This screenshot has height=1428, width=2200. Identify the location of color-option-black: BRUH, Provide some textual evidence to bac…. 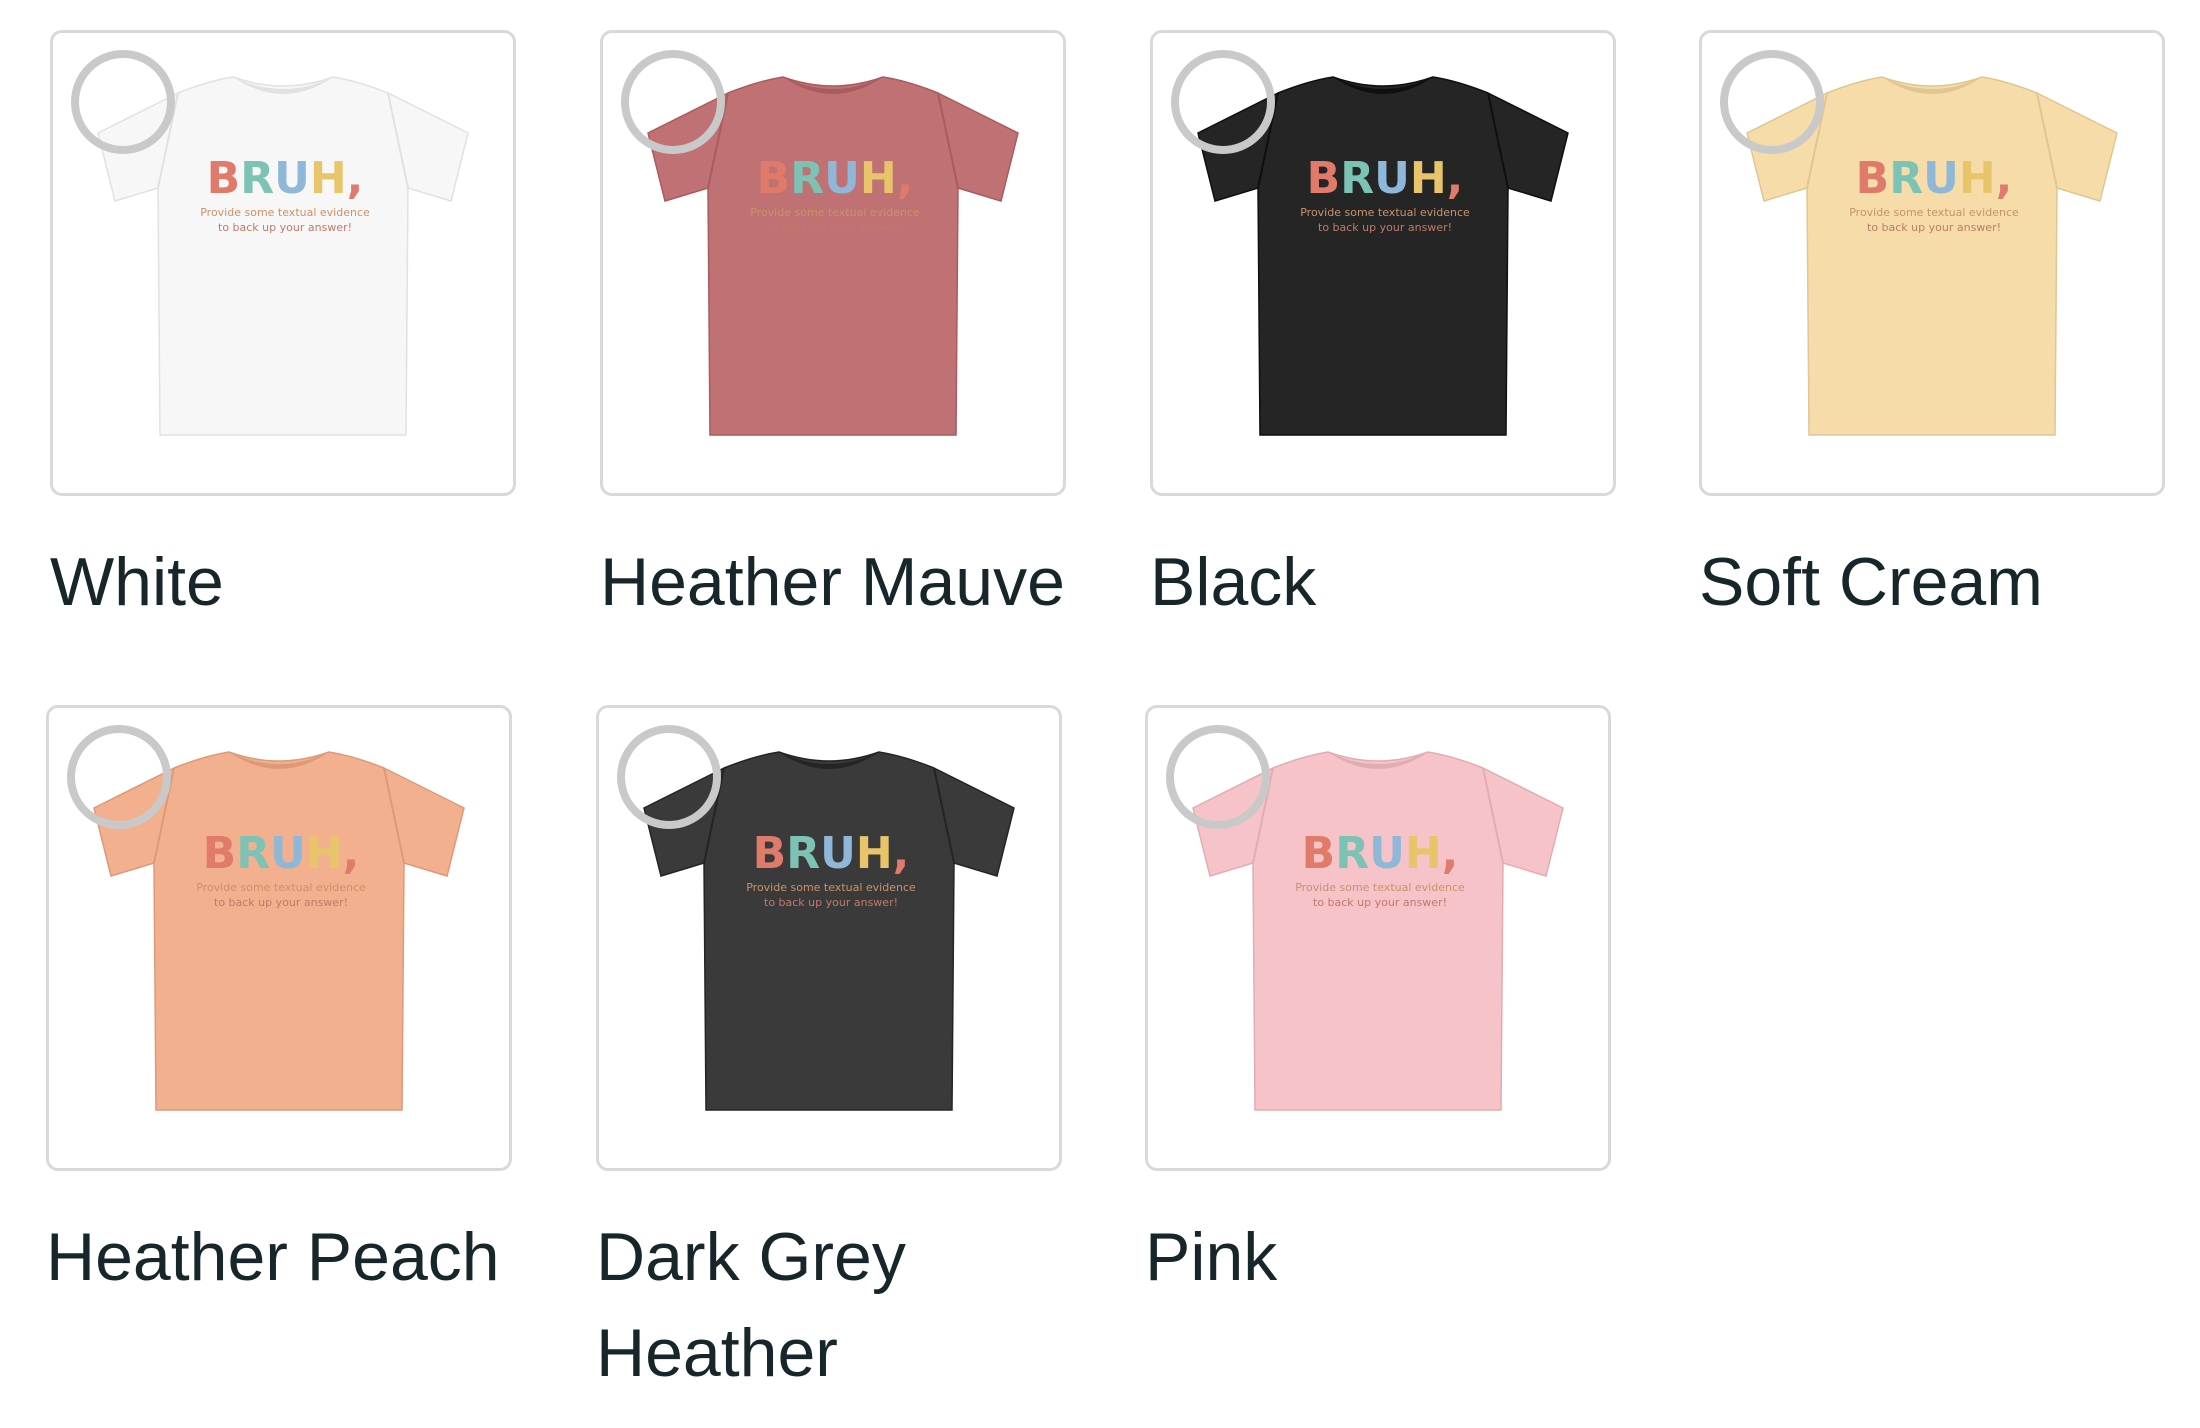
(1385, 330).